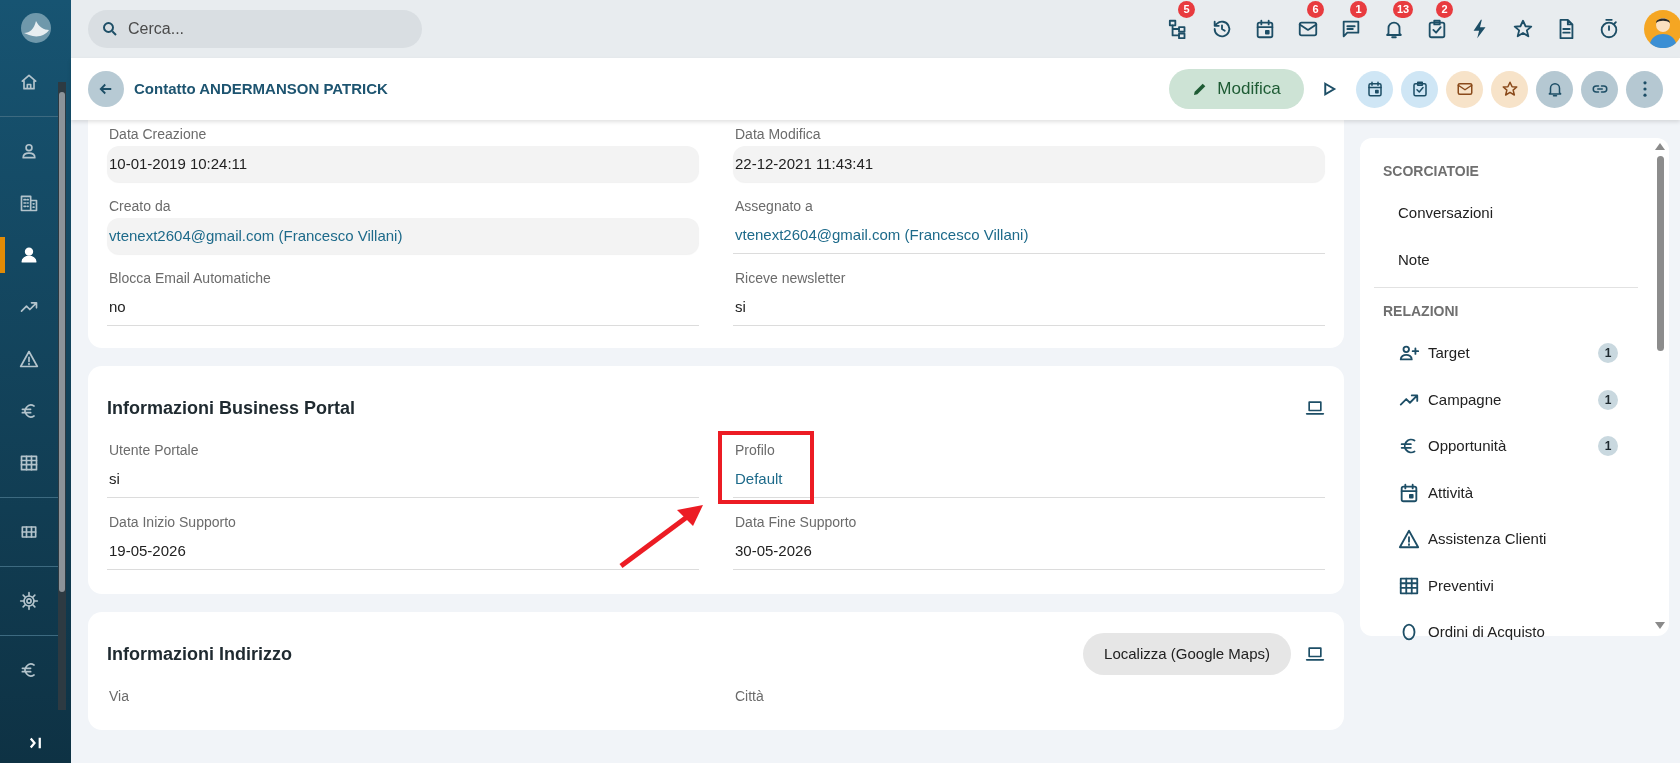  Describe the element at coordinates (790, 278) in the screenshot. I see `field-label: Riceve newsletter` at that location.